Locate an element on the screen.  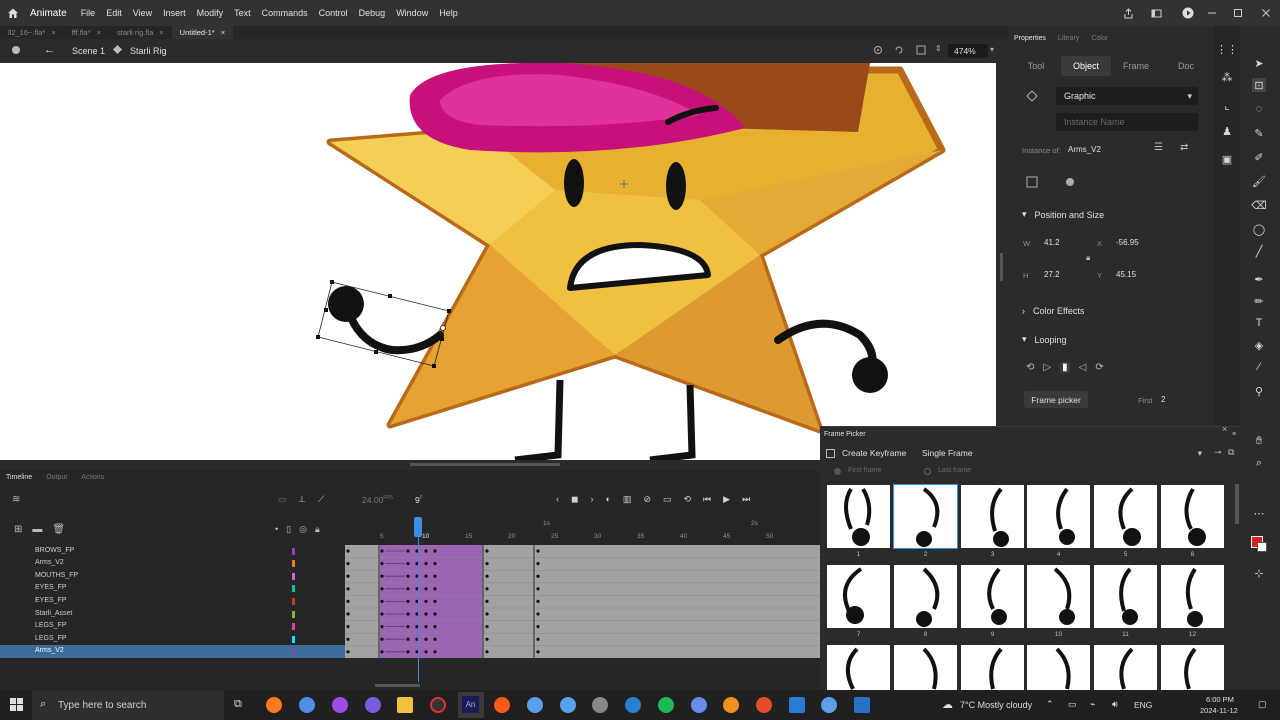
puppet-icon: ♟ is located at coordinates (1227, 131).